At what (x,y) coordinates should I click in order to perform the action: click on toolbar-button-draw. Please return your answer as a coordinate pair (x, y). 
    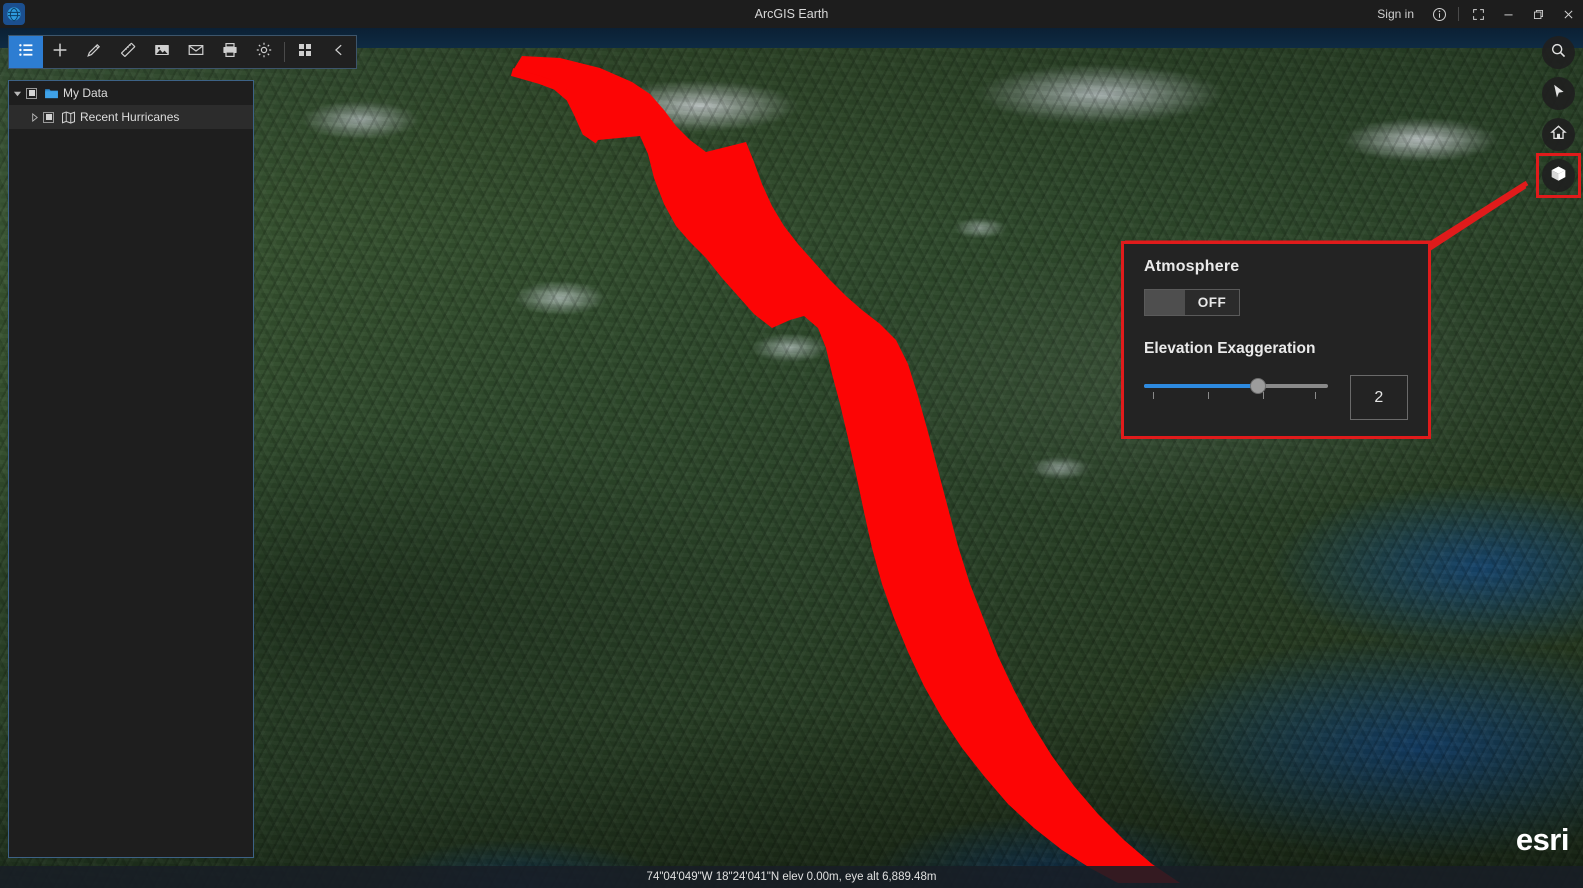
    Looking at the image, I should click on (94, 52).